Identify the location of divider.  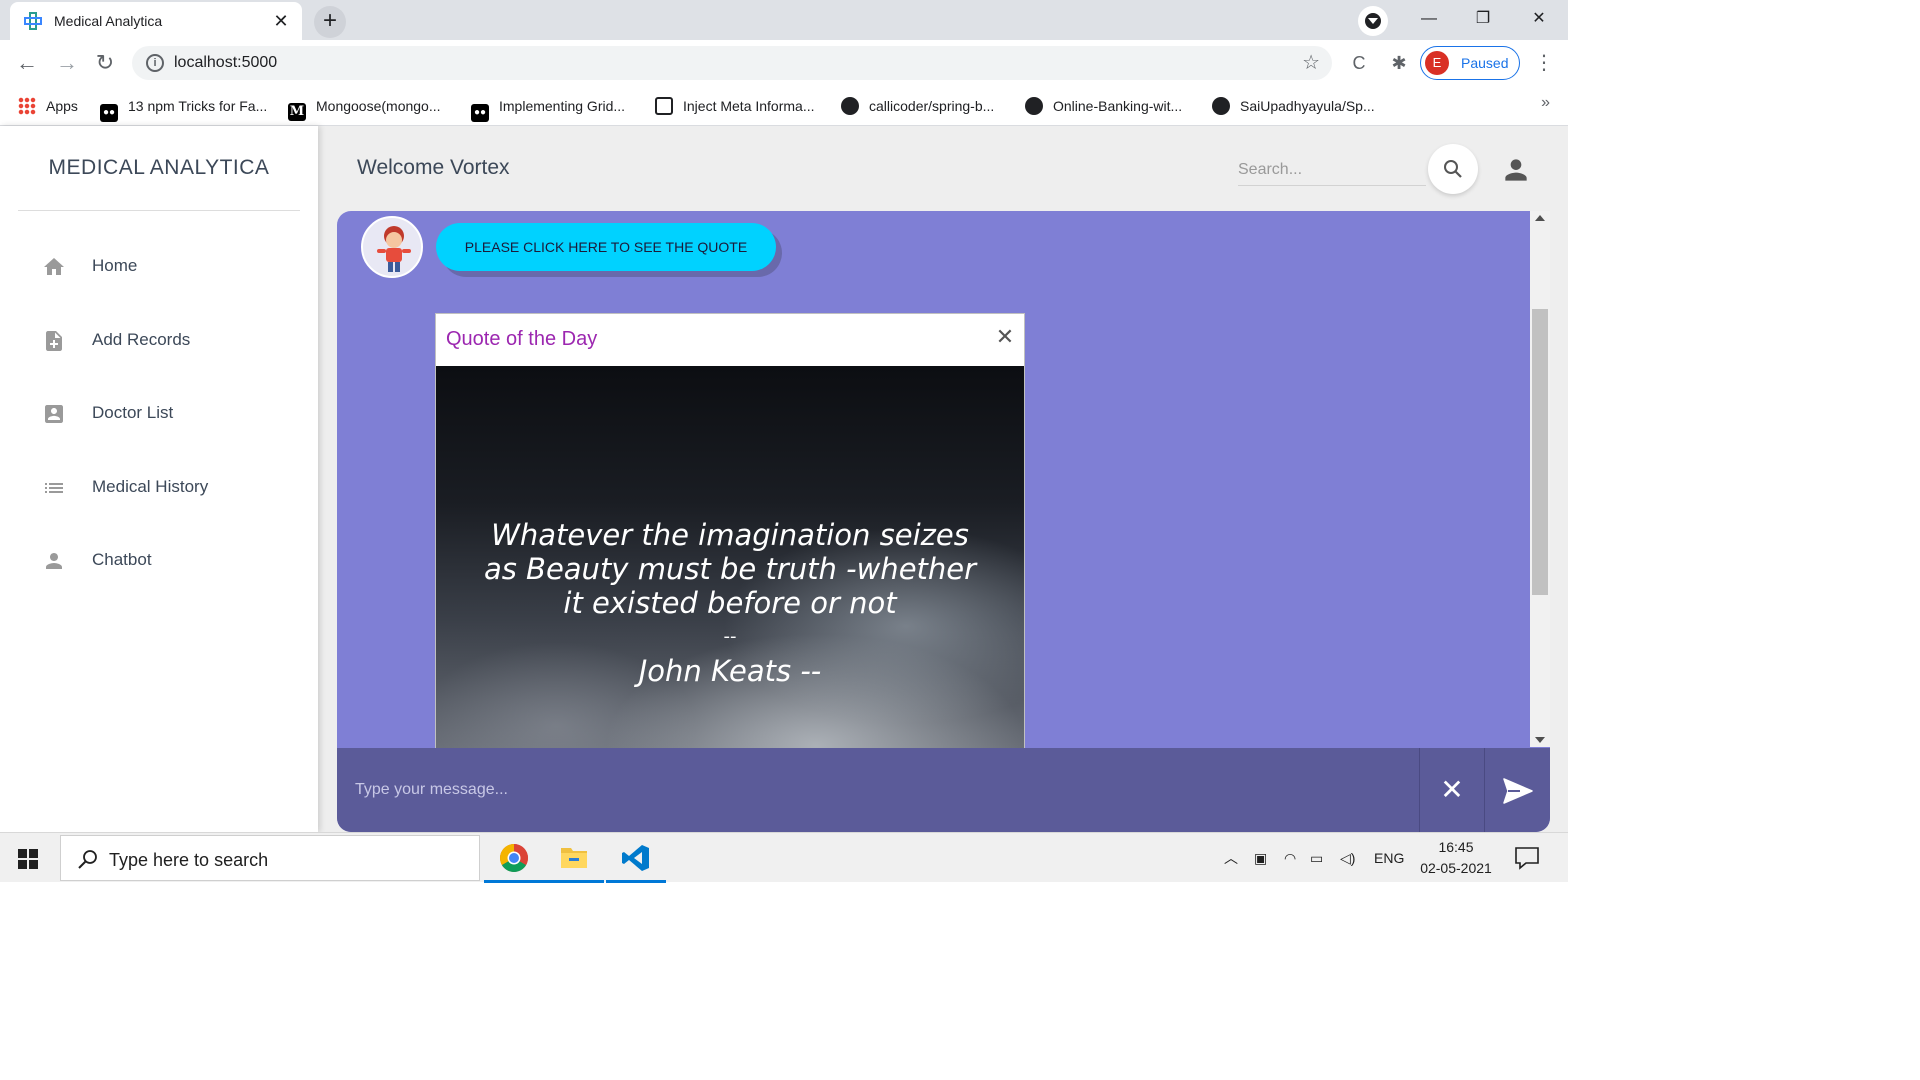
(159, 210).